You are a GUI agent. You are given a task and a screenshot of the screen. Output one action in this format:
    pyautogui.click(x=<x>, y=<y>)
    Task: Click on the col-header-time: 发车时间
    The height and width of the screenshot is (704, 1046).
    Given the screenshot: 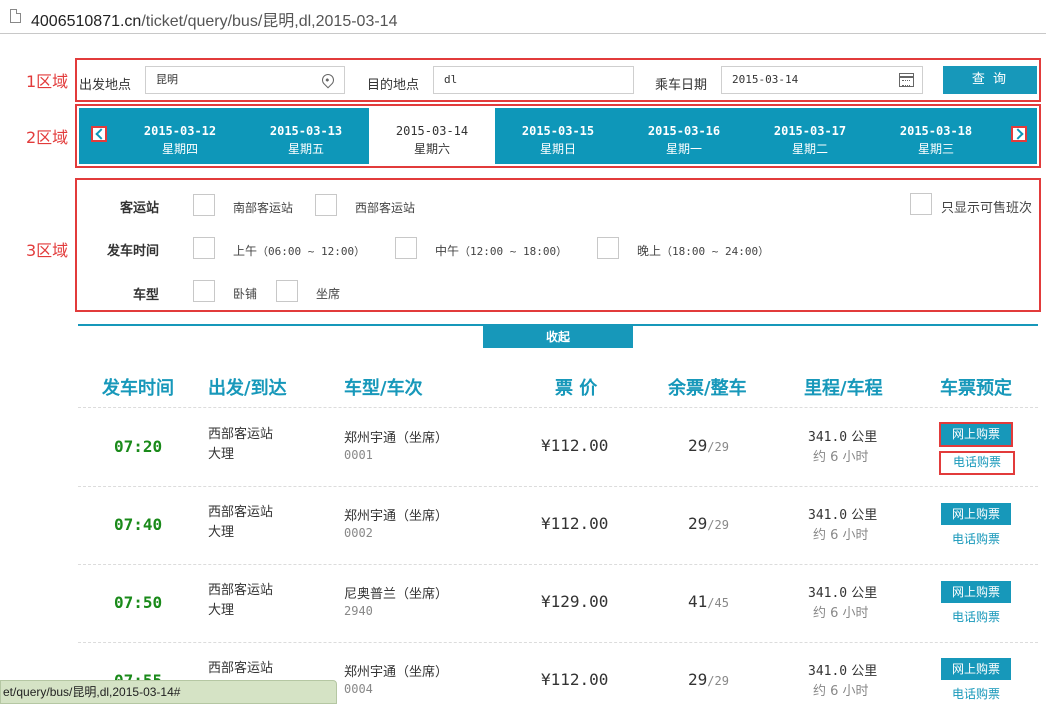 What is the action you would take?
    pyautogui.click(x=138, y=387)
    